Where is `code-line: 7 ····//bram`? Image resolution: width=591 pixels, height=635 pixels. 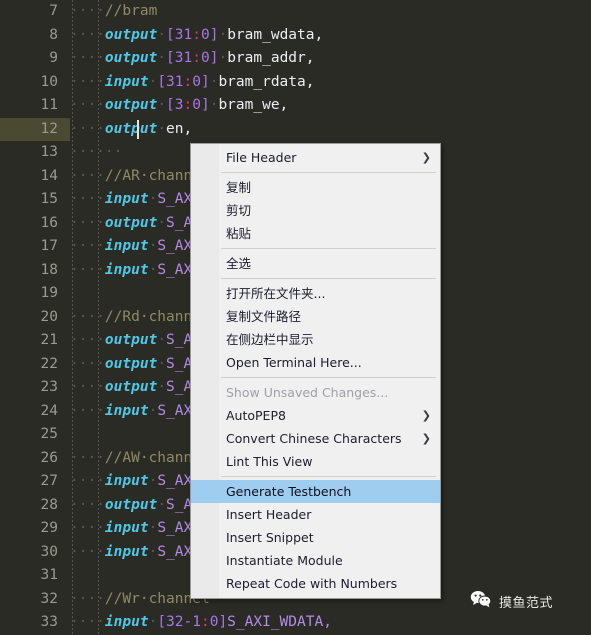 code-line: 7 ····//bram is located at coordinates (295, 12).